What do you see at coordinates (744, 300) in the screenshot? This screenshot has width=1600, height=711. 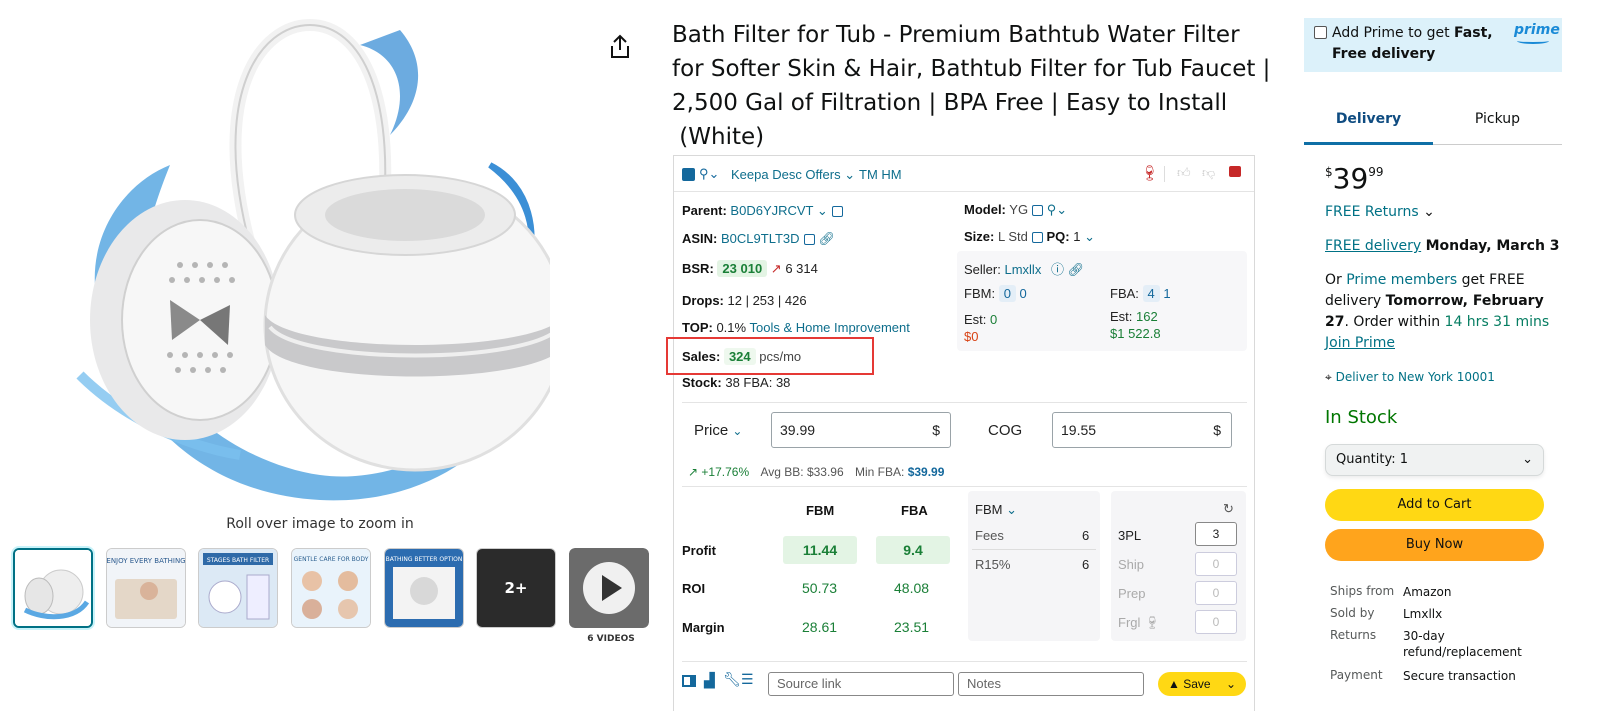 I see `drops-row: Drops: 12 | 253 | 426` at bounding box center [744, 300].